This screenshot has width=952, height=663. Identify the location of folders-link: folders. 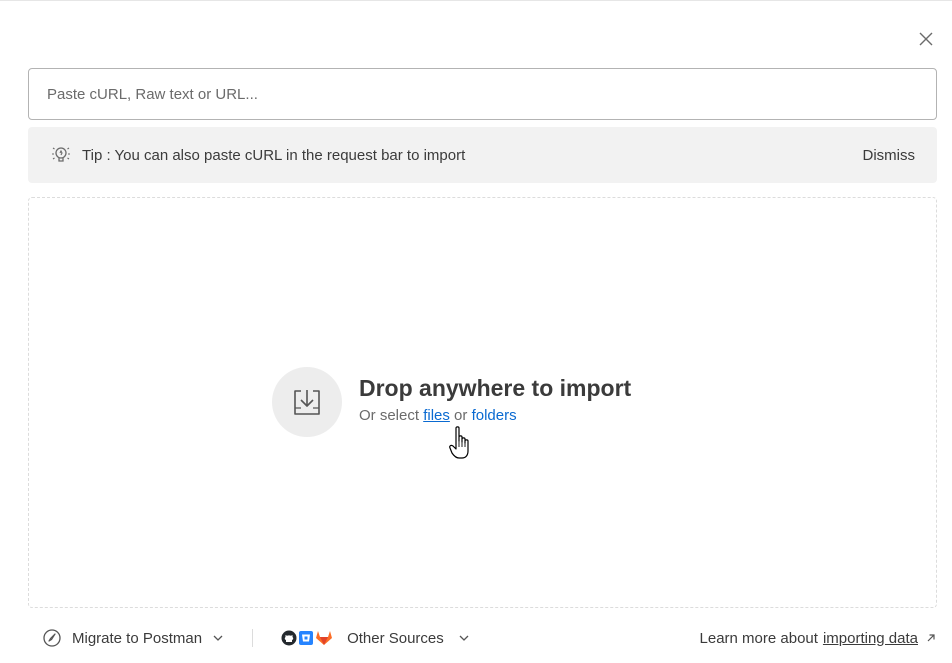
(494, 415).